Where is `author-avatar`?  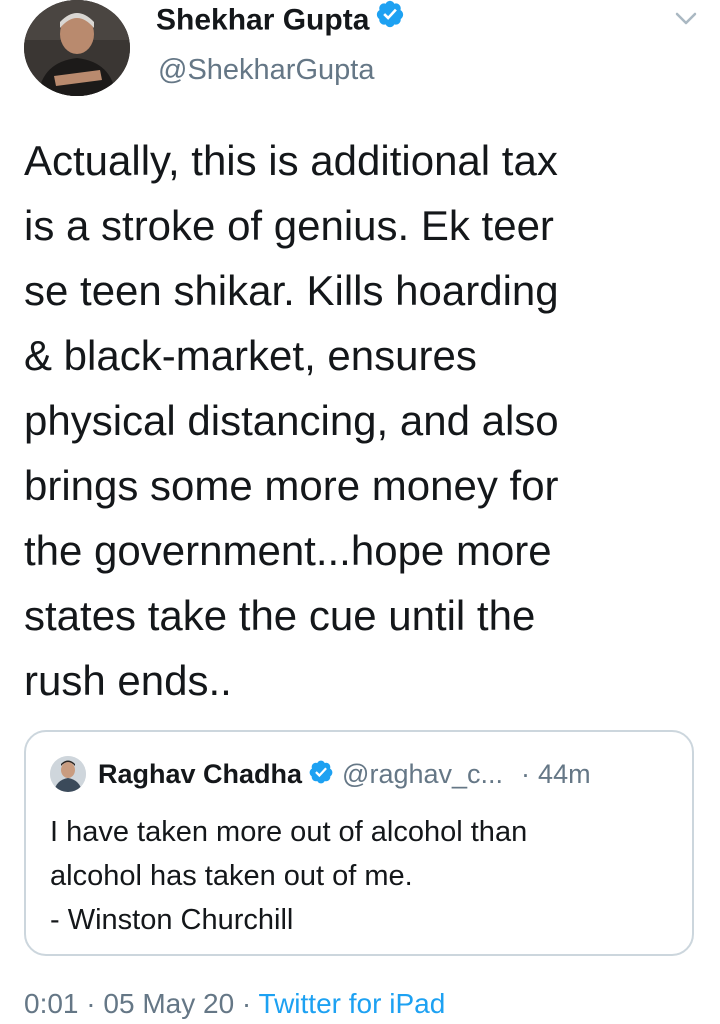
author-avatar is located at coordinates (77, 48).